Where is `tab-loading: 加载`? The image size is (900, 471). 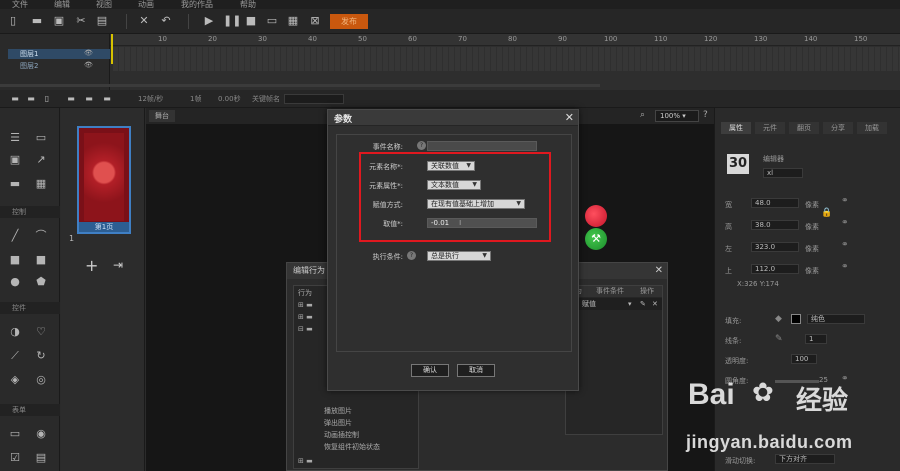
tab-loading: 加载 is located at coordinates (872, 128).